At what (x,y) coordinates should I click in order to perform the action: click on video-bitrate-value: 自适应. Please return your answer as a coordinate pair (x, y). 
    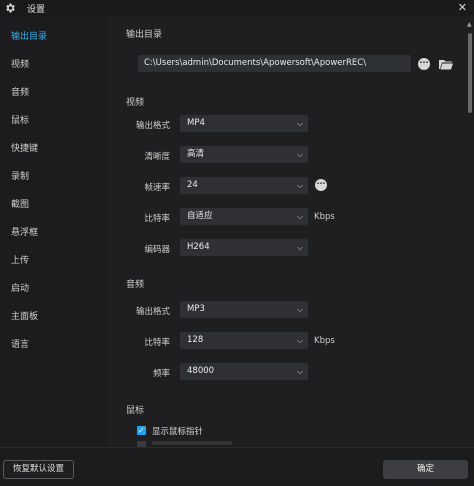
    Looking at the image, I should click on (200, 216).